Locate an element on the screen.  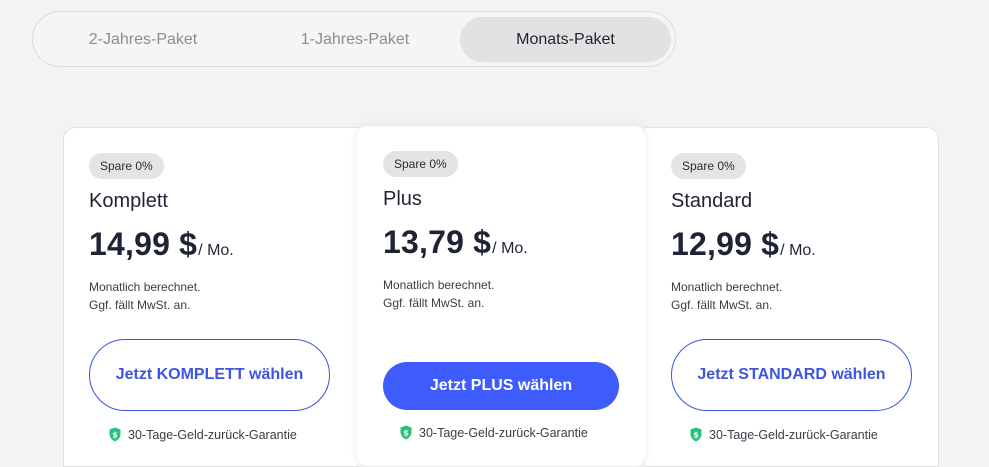
price: 13,79 $/ Mo. is located at coordinates (455, 242).